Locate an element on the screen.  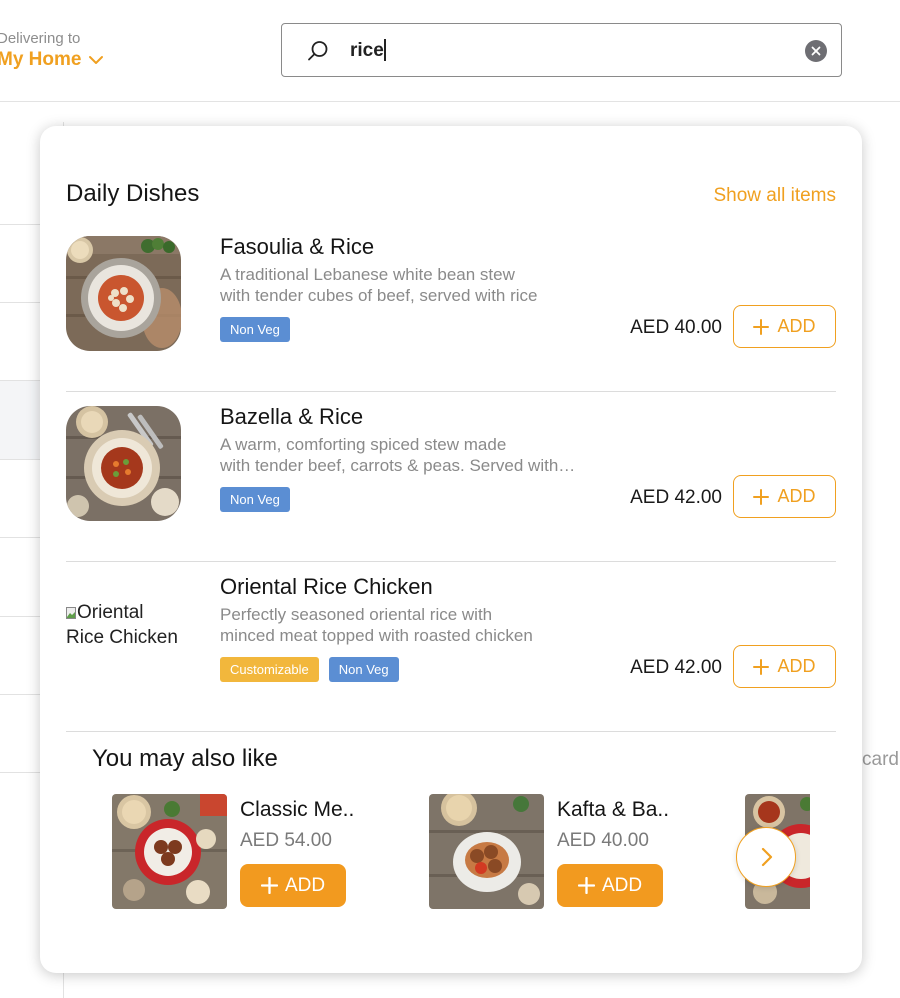
clear-search-button is located at coordinates (816, 51).